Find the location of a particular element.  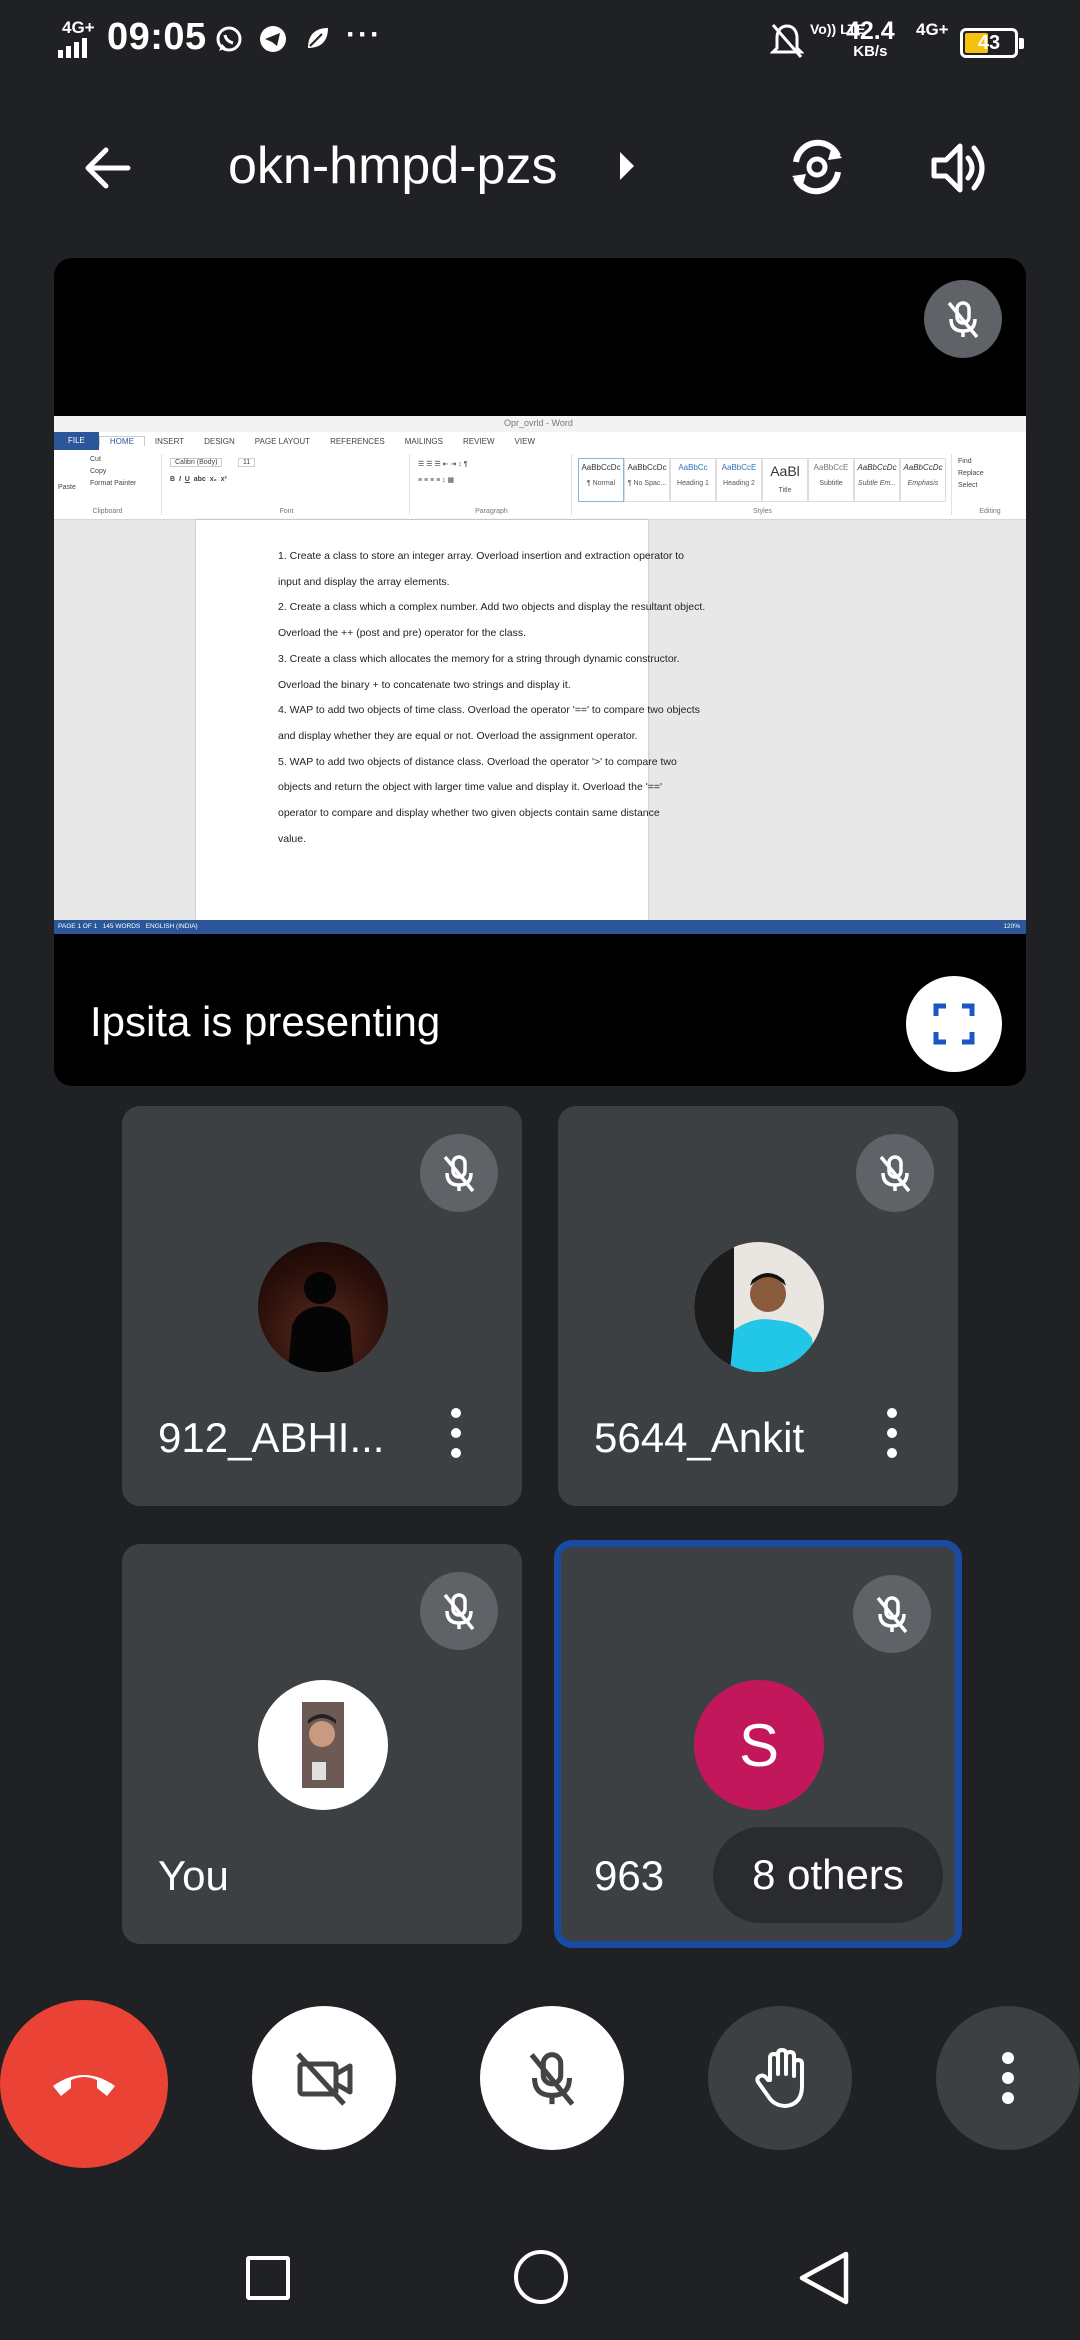

microphone-toggle-button is located at coordinates (552, 2078).